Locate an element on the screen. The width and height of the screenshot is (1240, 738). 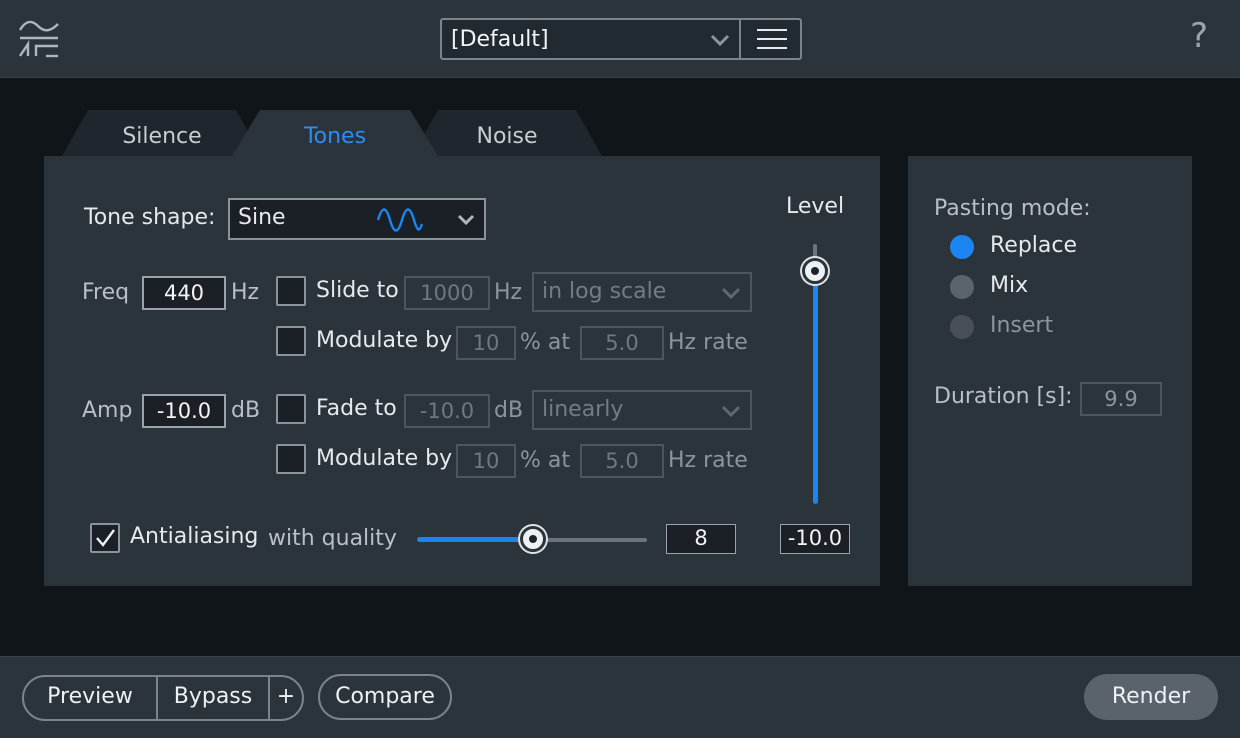
sine-wave-icon is located at coordinates (400, 220).